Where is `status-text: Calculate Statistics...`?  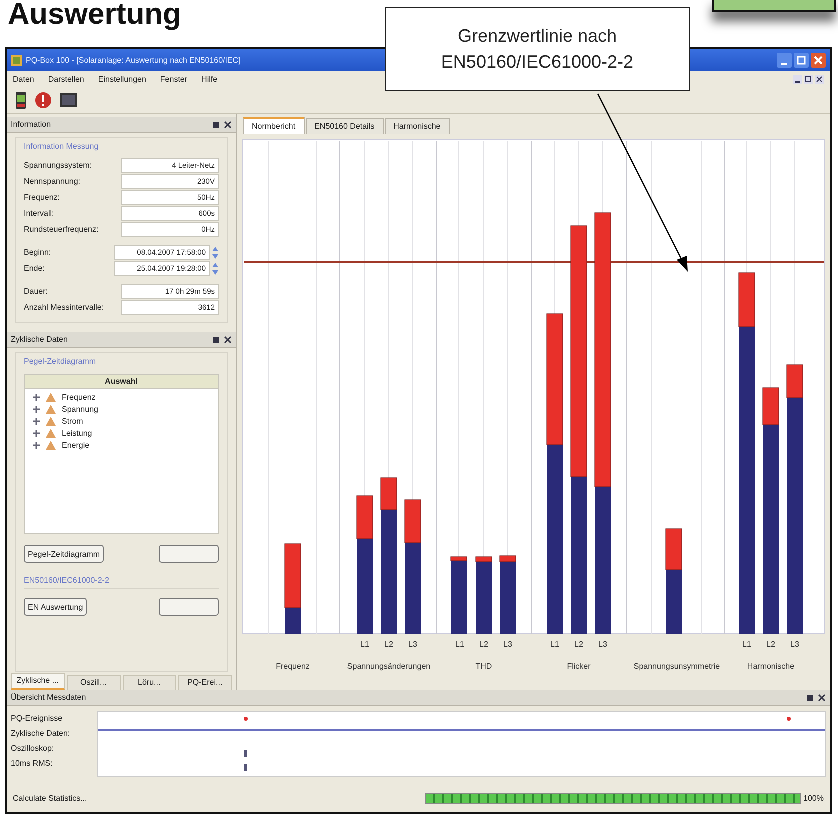 status-text: Calculate Statistics... is located at coordinates (50, 798).